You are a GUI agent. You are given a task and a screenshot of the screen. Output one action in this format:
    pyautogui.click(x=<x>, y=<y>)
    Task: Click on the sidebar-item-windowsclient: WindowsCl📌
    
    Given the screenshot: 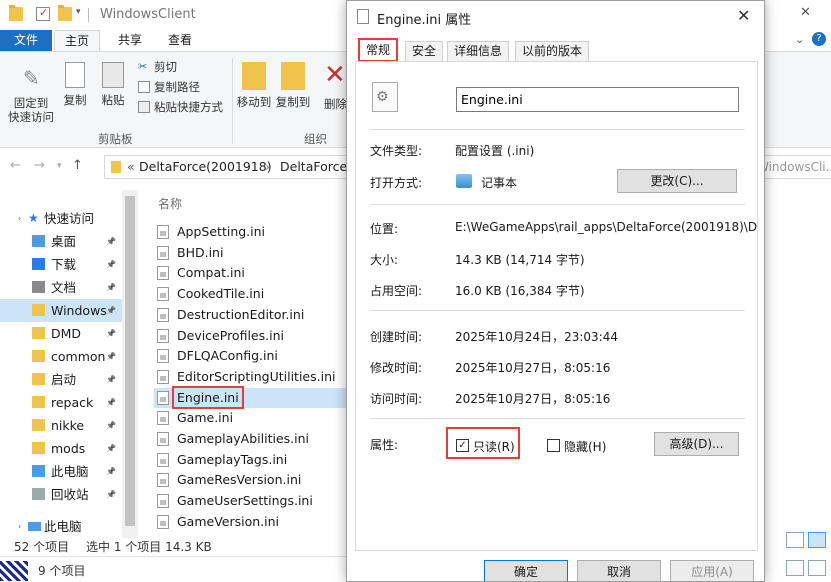 What is the action you would take?
    pyautogui.click(x=61, y=310)
    